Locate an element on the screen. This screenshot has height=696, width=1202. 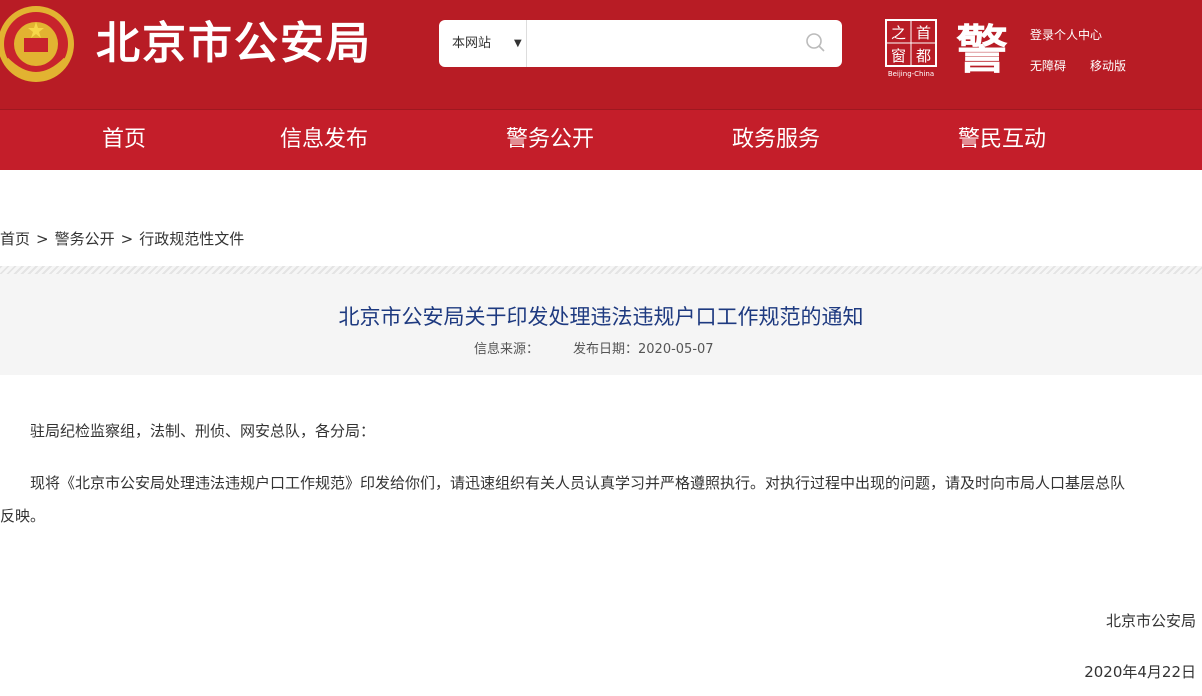
police-emblem-icon is located at coordinates (39, 45).